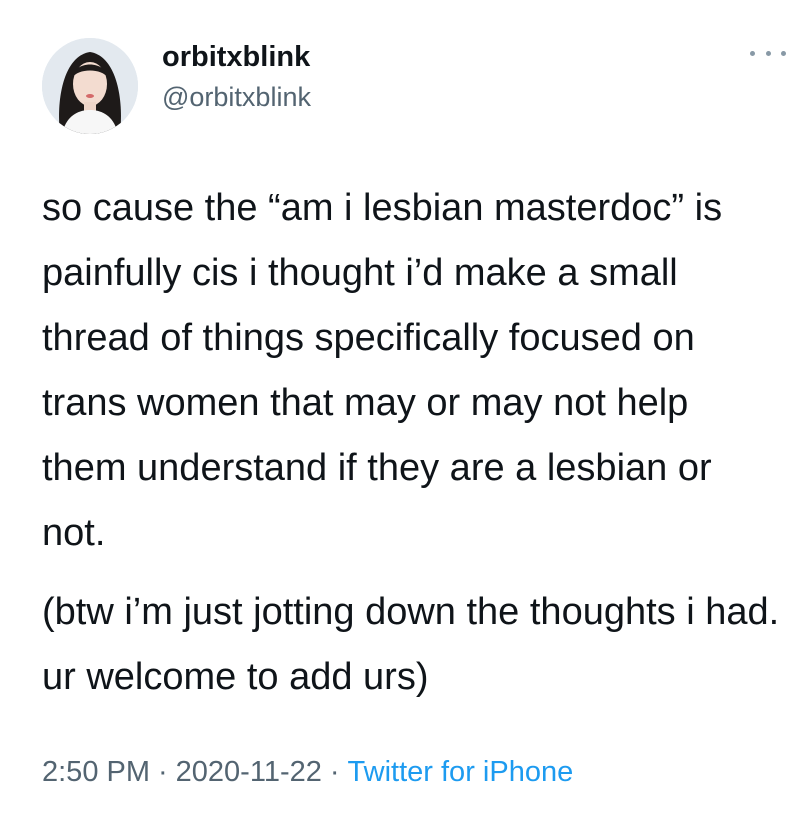 The width and height of the screenshot is (804, 820). I want to click on avatar, so click(90, 86).